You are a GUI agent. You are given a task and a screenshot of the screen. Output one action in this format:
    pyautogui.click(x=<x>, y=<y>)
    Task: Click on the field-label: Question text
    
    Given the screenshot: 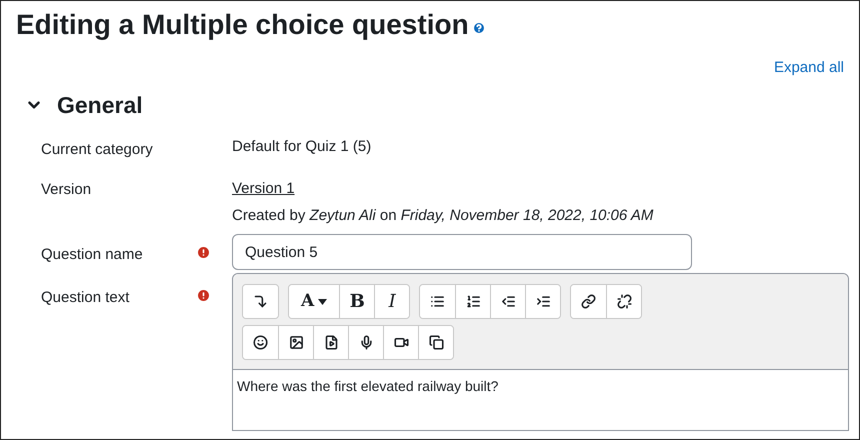 What is the action you would take?
    pyautogui.click(x=85, y=297)
    